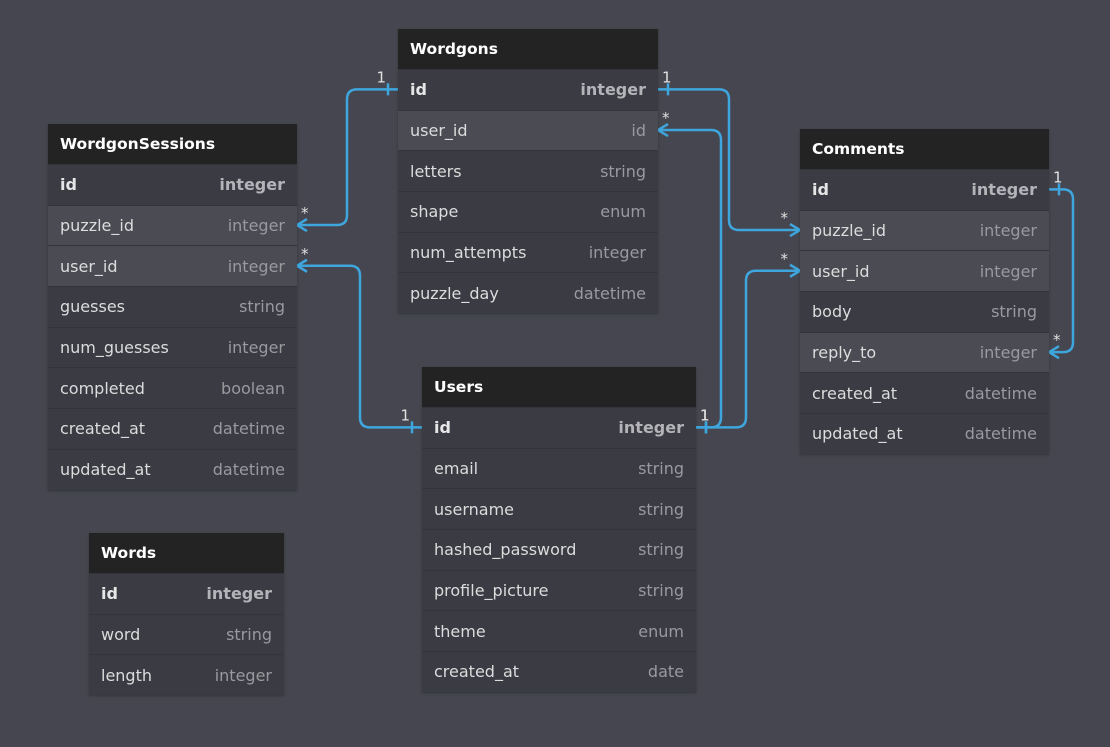 Image resolution: width=1110 pixels, height=747 pixels. What do you see at coordinates (528, 130) in the screenshot?
I see `field-row-user-id: user_id id` at bounding box center [528, 130].